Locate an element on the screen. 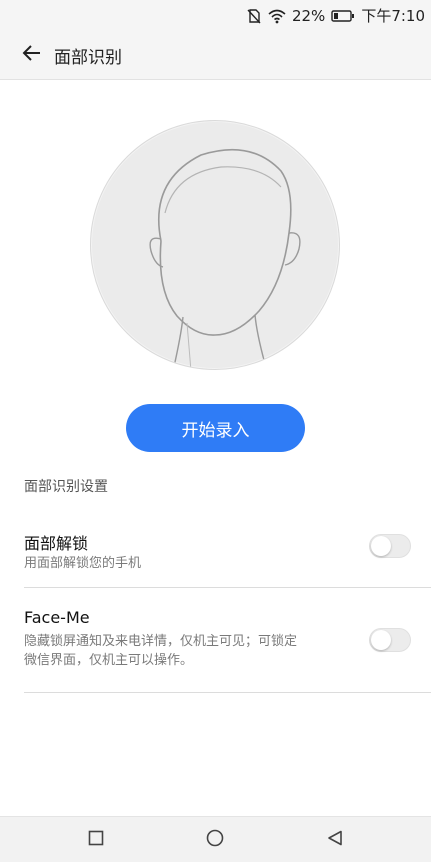  face-me-description-line1: 隐藏锁屏通知及来电详情，仅机主可见；可锁定 is located at coordinates (161, 641).